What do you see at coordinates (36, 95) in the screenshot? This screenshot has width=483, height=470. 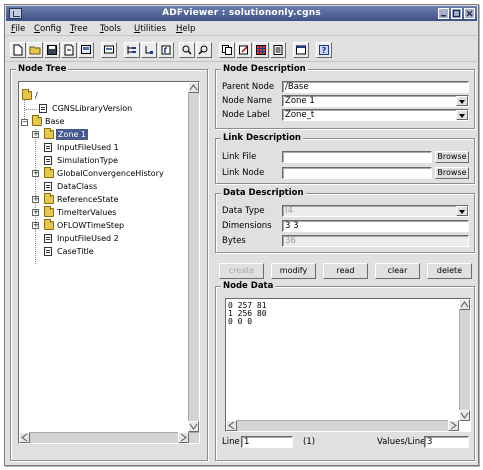 I see `tree-node-label: /` at bounding box center [36, 95].